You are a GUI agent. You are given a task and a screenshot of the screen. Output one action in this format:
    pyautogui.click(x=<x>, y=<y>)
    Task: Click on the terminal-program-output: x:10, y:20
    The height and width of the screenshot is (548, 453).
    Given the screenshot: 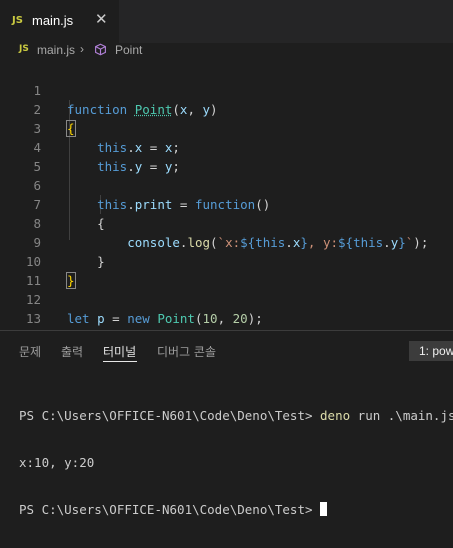 What is the action you would take?
    pyautogui.click(x=57, y=462)
    